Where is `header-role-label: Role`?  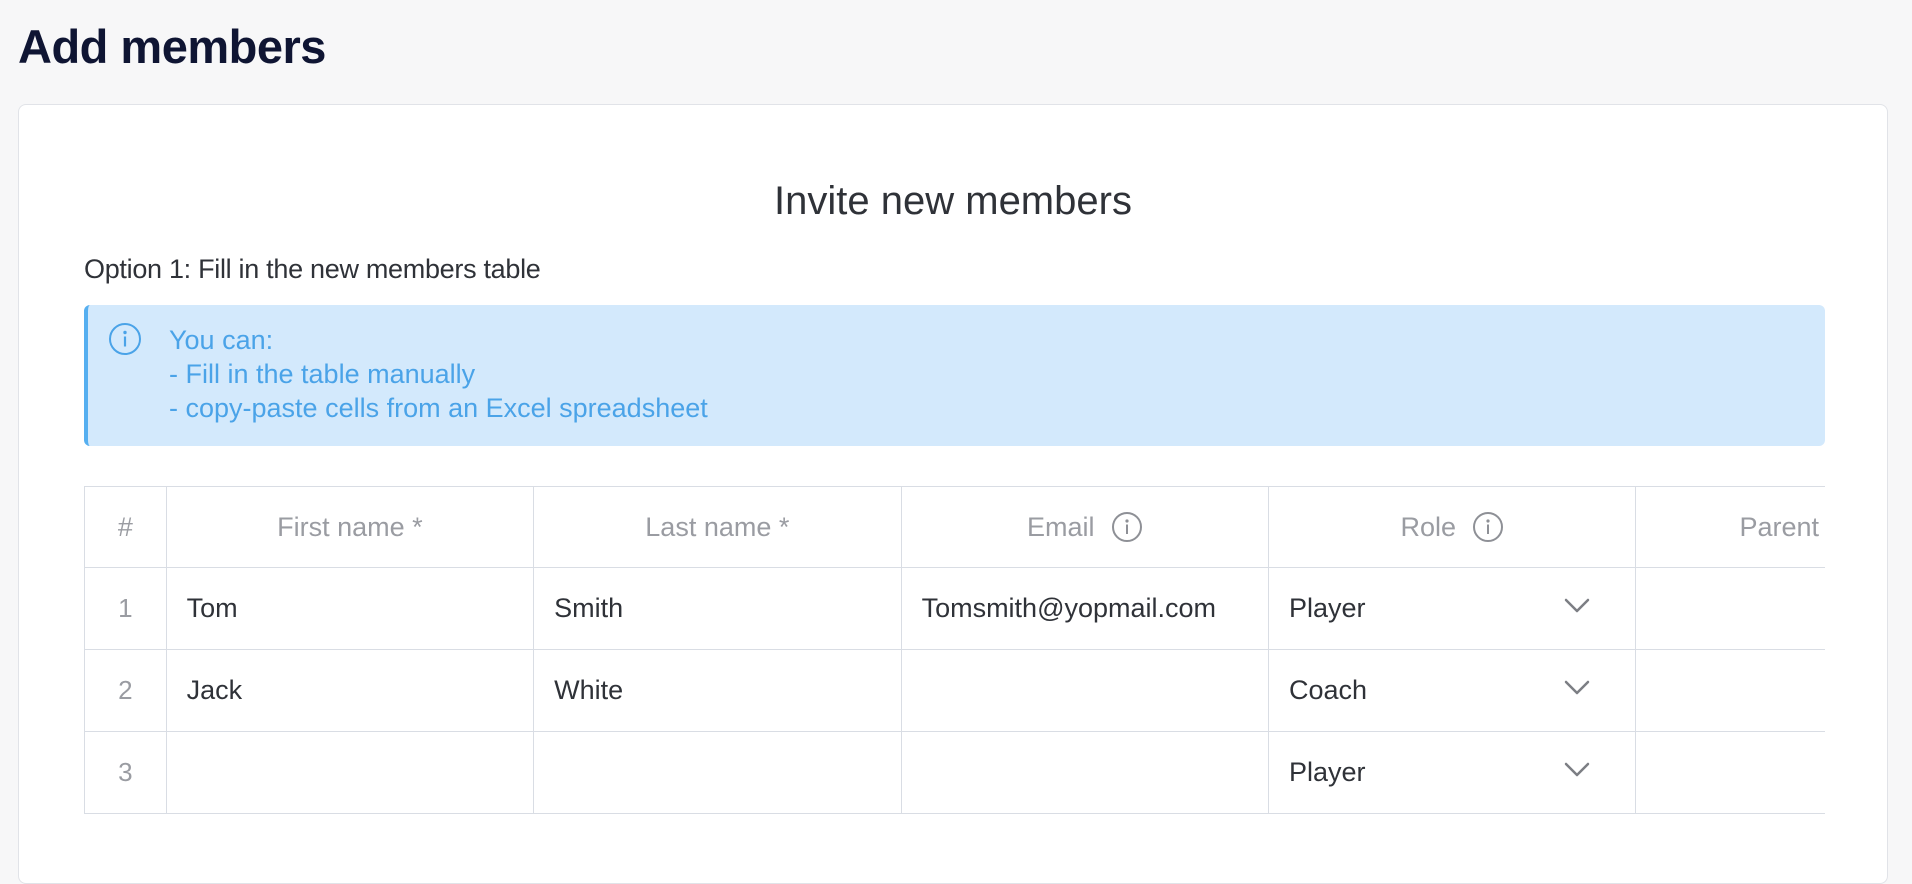 header-role-label: Role is located at coordinates (1428, 526).